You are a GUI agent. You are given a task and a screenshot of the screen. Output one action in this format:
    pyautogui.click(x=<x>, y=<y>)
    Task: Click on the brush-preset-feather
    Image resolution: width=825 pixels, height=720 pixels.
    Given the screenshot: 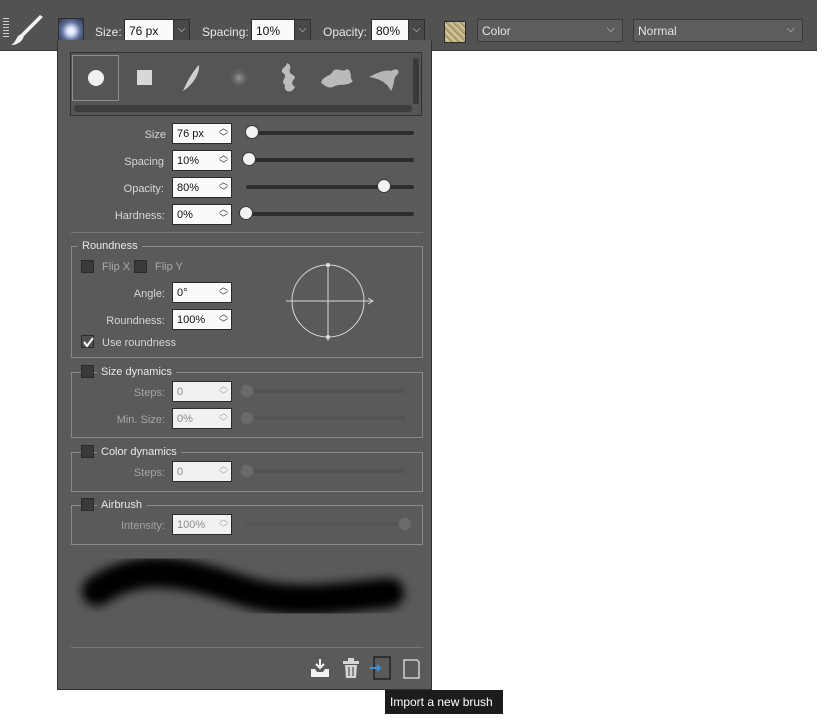 What is the action you would take?
    pyautogui.click(x=193, y=78)
    